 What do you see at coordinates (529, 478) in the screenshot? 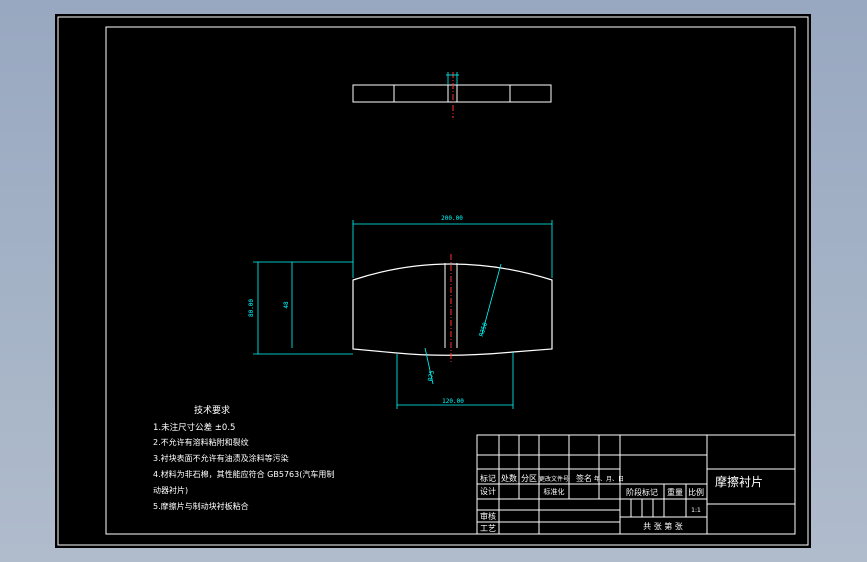
I see `tb-label-zone: 分区` at bounding box center [529, 478].